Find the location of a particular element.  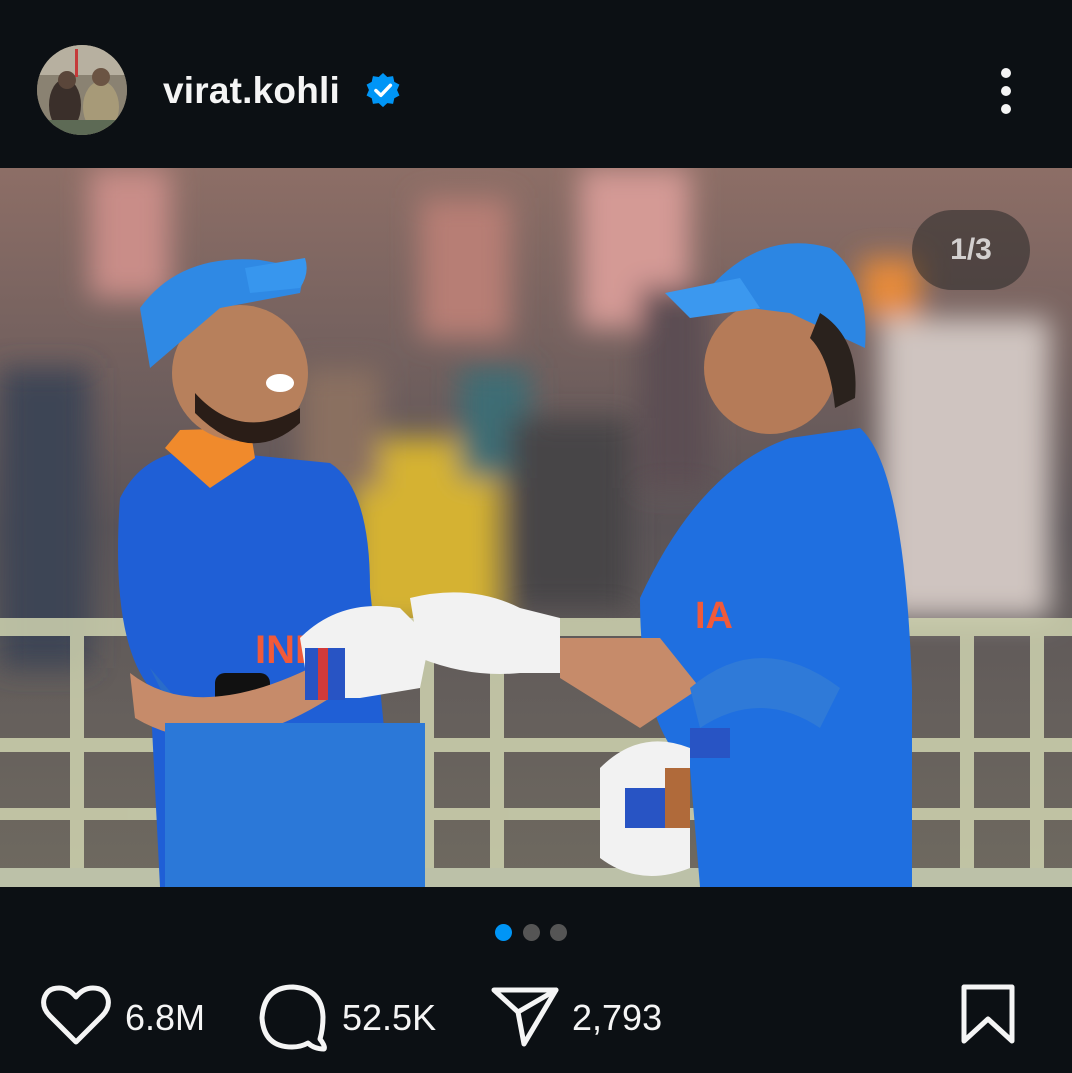

username: virat.kohli is located at coordinates (251, 91).